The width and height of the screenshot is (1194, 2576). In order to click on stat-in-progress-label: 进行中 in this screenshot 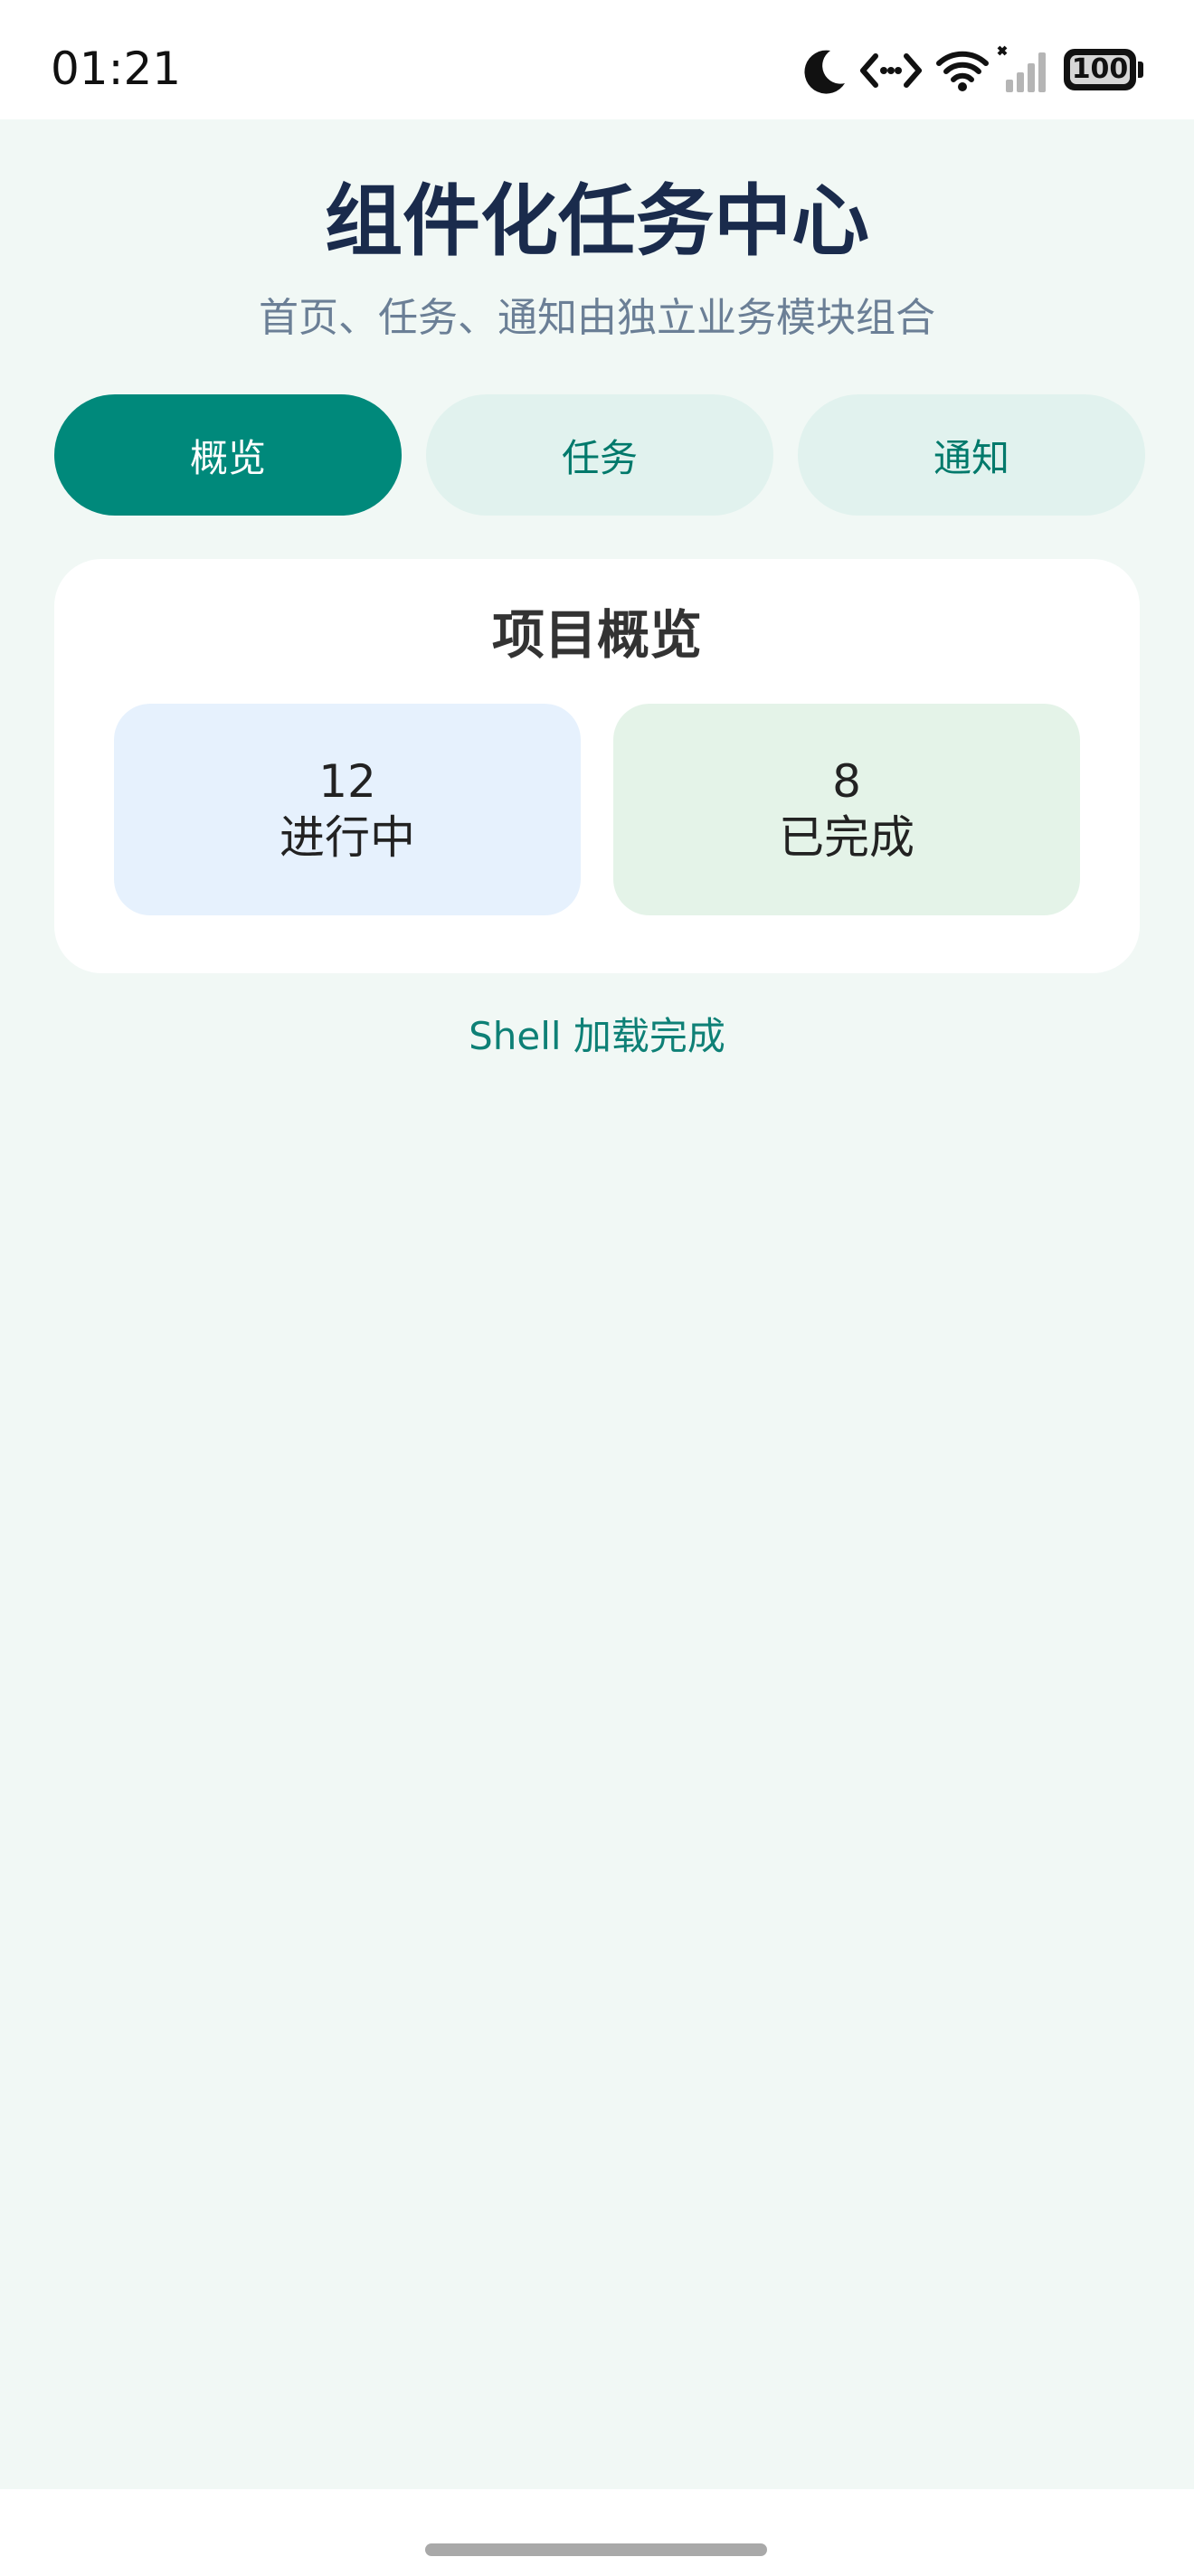, I will do `click(347, 838)`.